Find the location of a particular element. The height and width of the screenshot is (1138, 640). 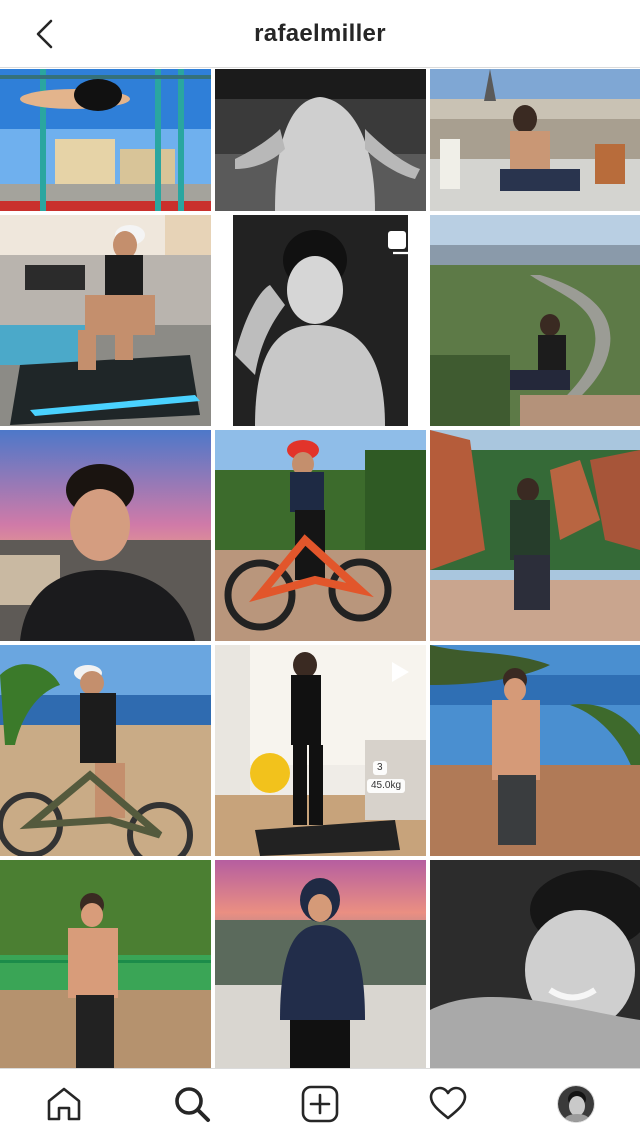

search-icon is located at coordinates (192, 1104).